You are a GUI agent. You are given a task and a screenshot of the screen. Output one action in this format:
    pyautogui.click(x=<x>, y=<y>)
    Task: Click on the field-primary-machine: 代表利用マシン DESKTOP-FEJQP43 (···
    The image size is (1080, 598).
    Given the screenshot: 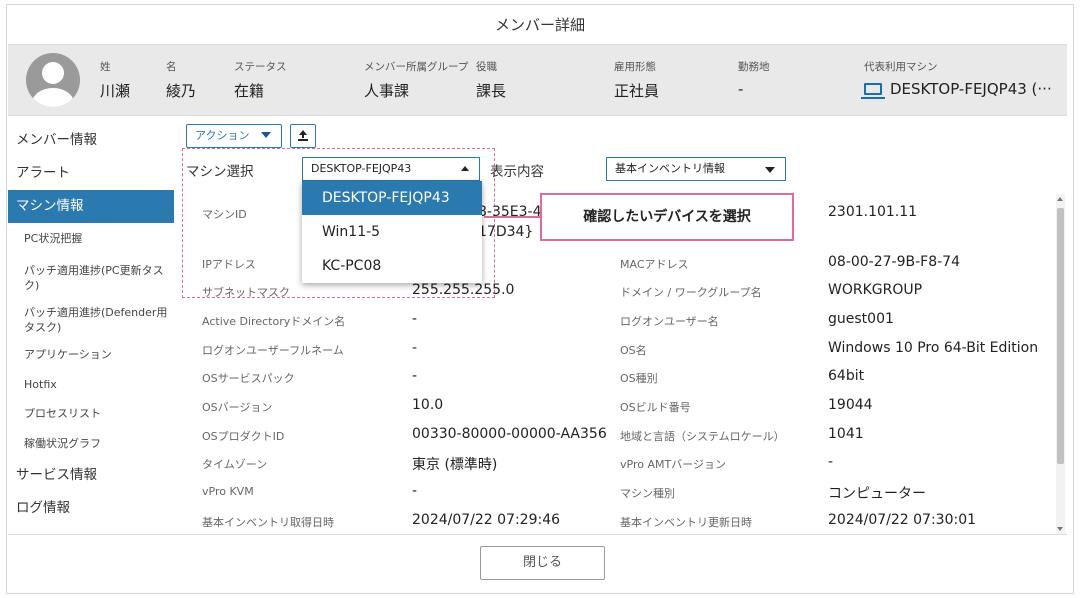 What is the action you would take?
    pyautogui.click(x=956, y=80)
    